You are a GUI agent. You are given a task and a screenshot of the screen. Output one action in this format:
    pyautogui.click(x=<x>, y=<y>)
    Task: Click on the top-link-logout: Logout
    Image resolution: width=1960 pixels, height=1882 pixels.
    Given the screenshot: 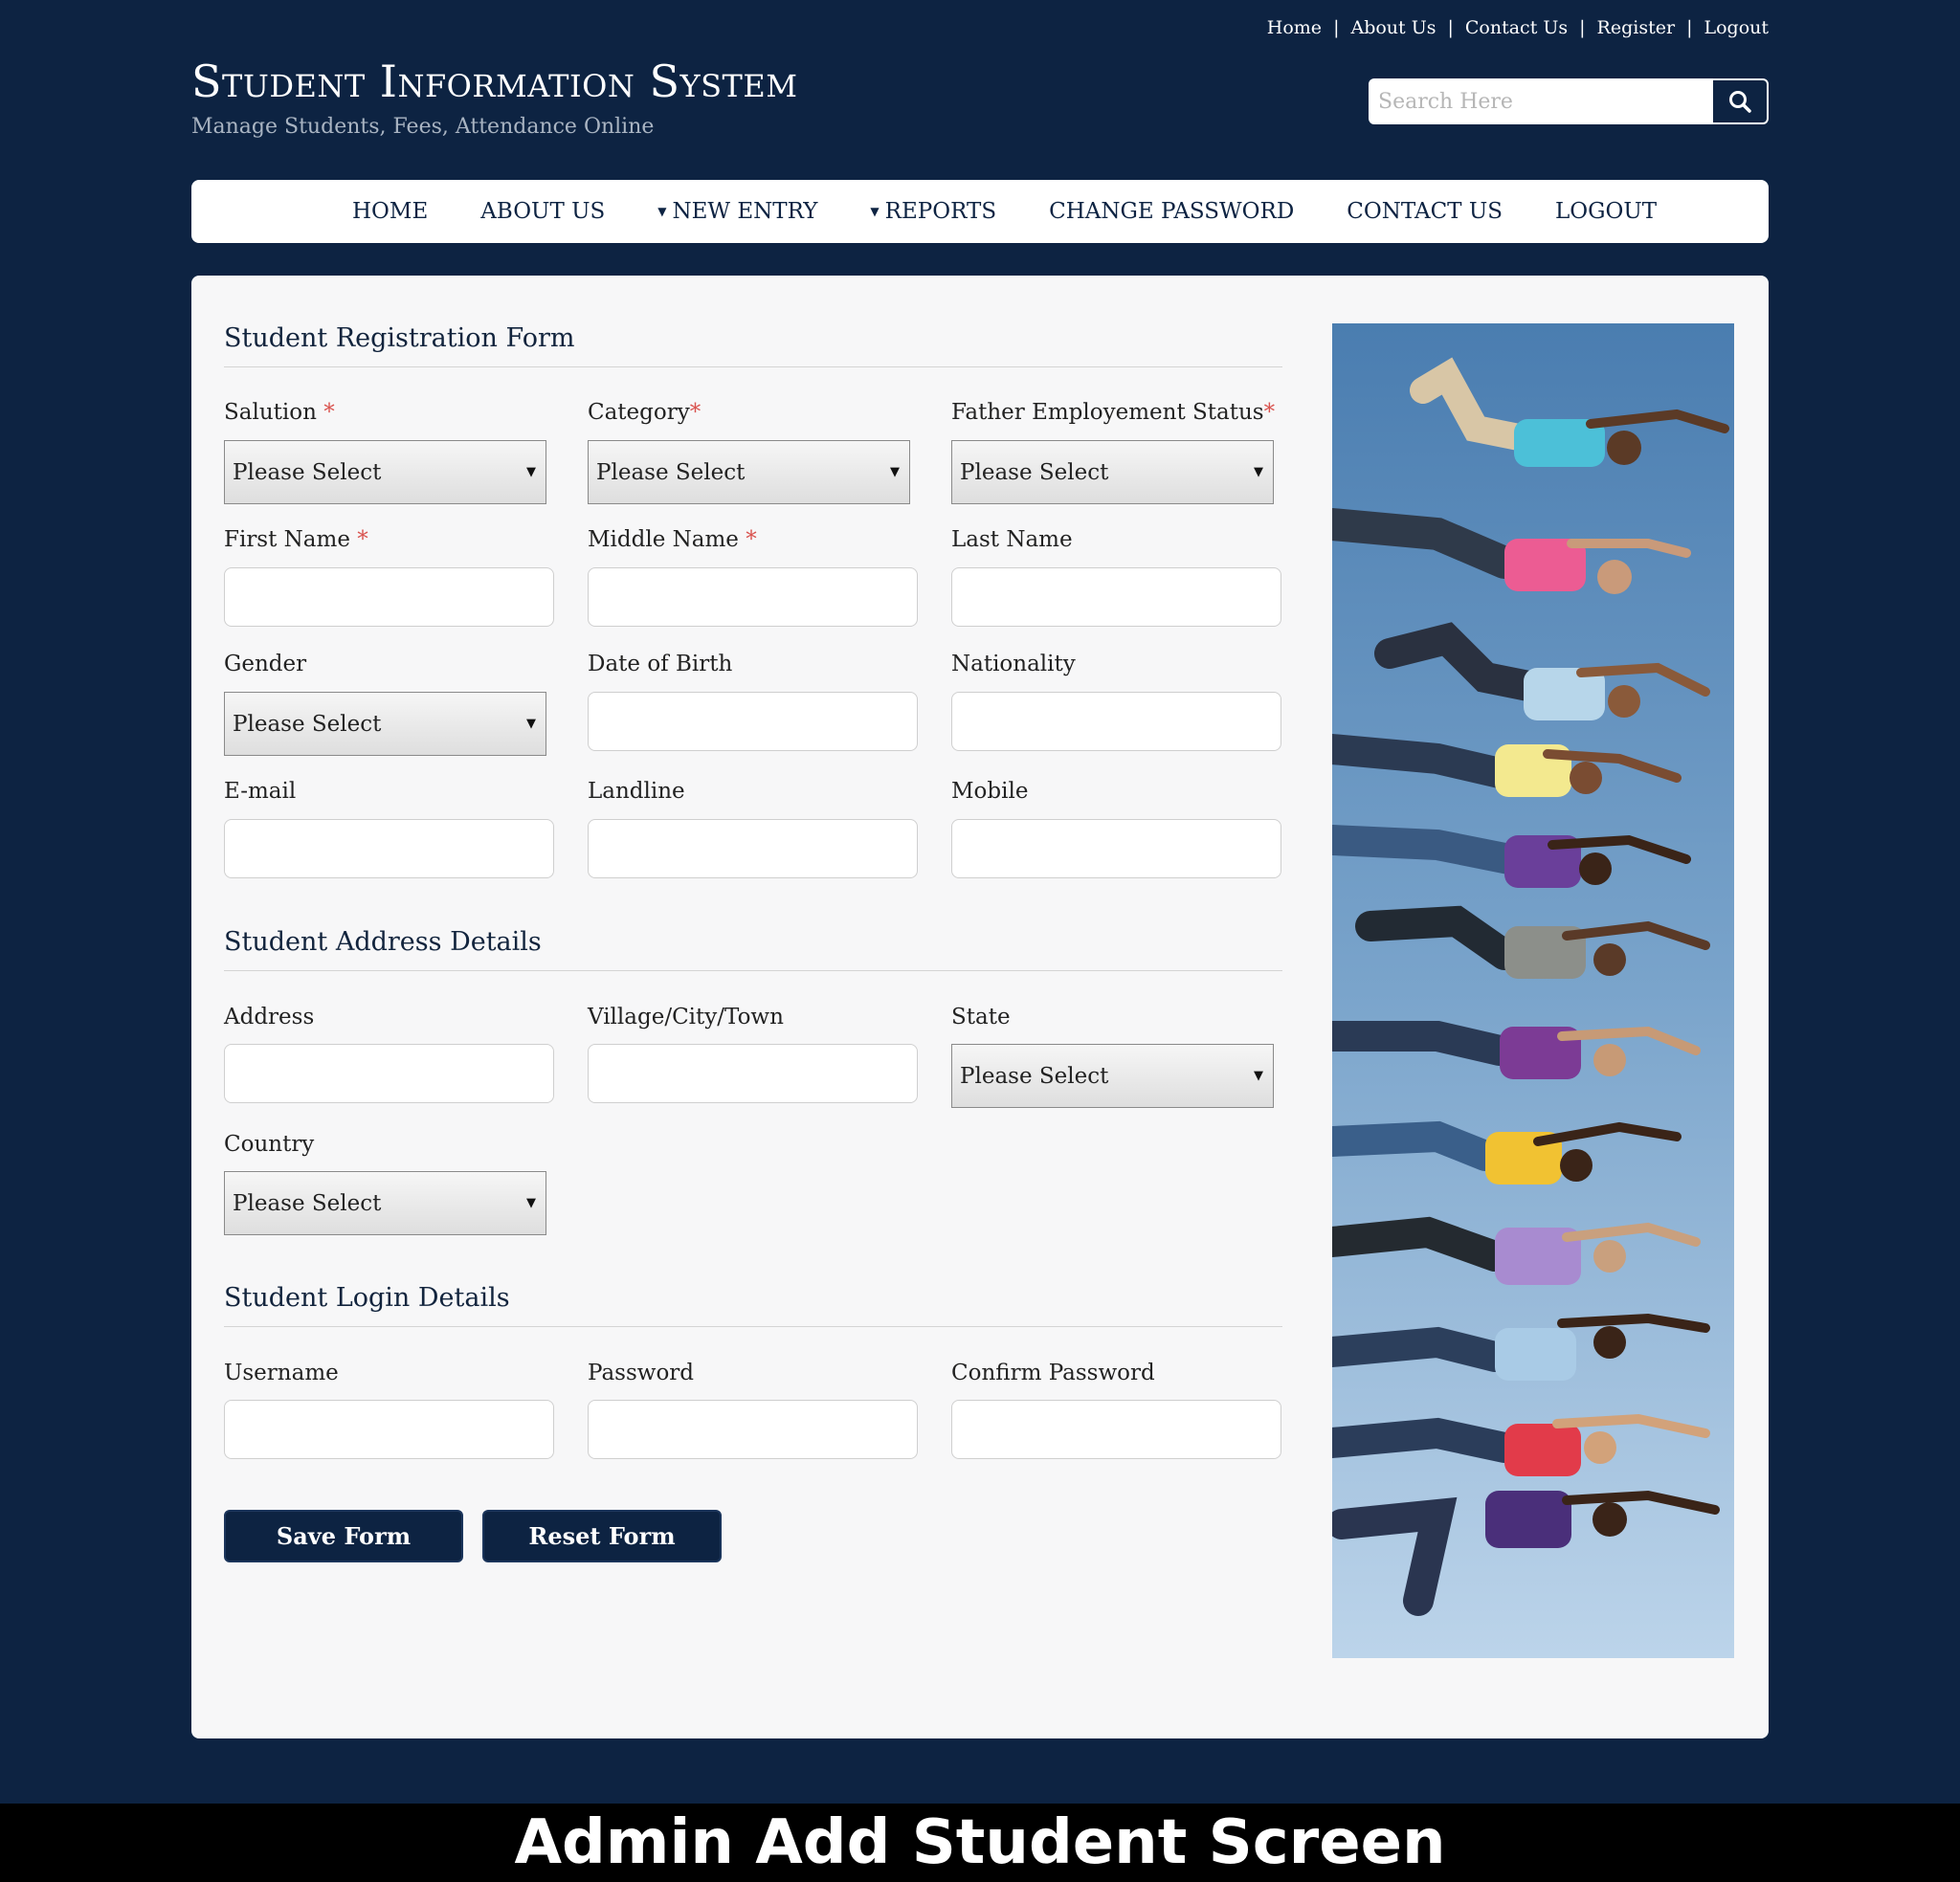 What is the action you would take?
    pyautogui.click(x=1731, y=27)
    